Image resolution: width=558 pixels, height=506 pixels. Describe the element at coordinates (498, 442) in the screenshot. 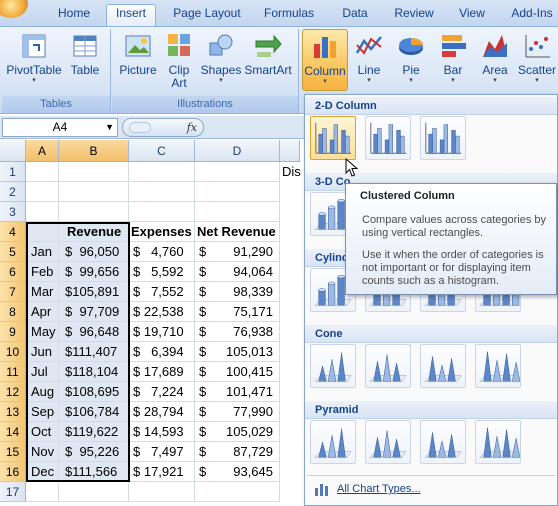

I see `pyramid-3d-thumbnail` at that location.